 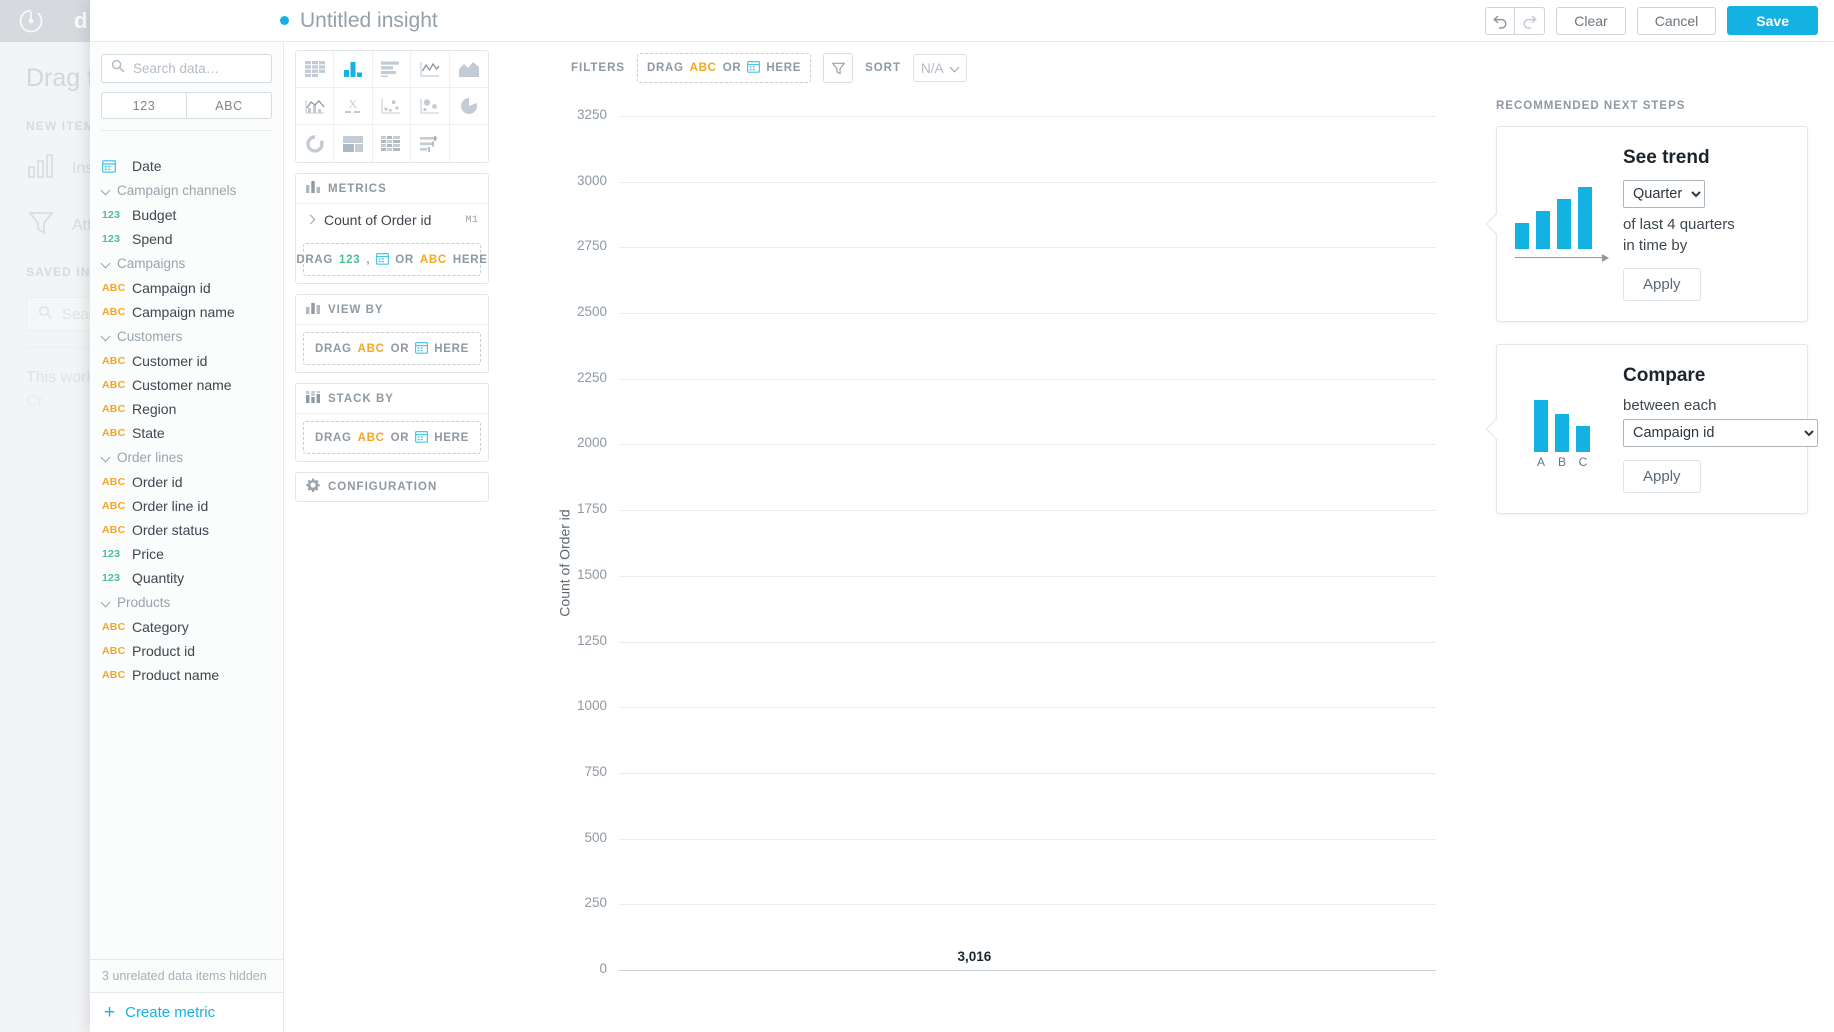 What do you see at coordinates (186, 361) in the screenshot?
I see `catalog-item-customer-id: ABC Customer id` at bounding box center [186, 361].